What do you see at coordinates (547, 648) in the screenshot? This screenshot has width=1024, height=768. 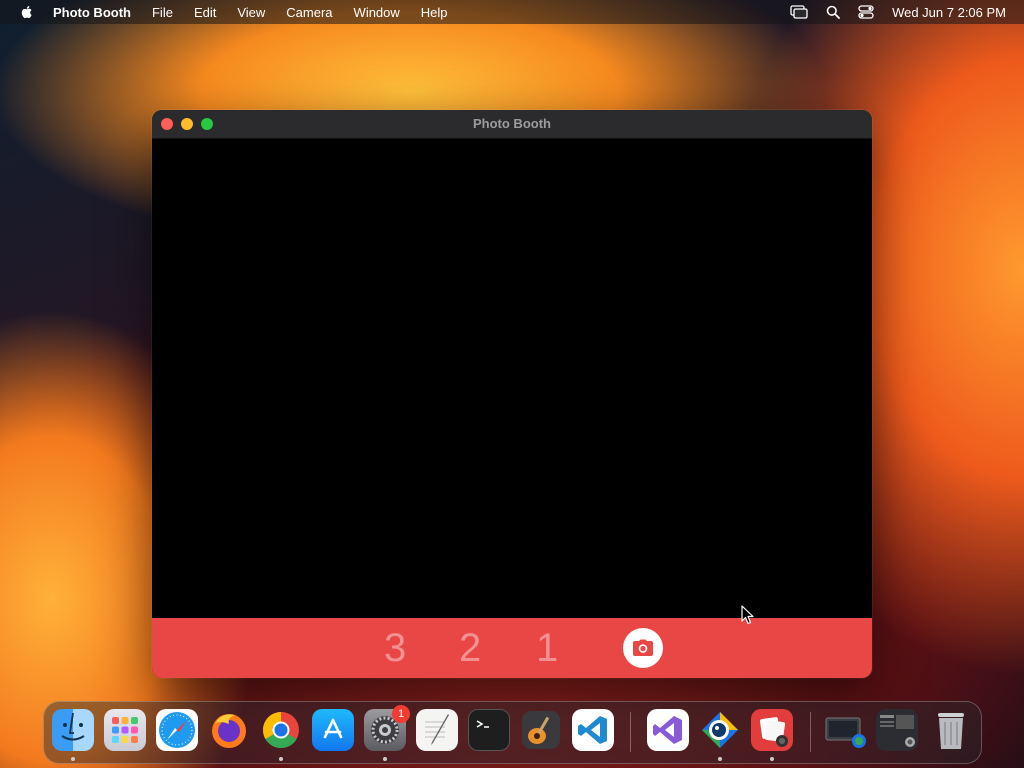 I see `countdown-1: 1` at bounding box center [547, 648].